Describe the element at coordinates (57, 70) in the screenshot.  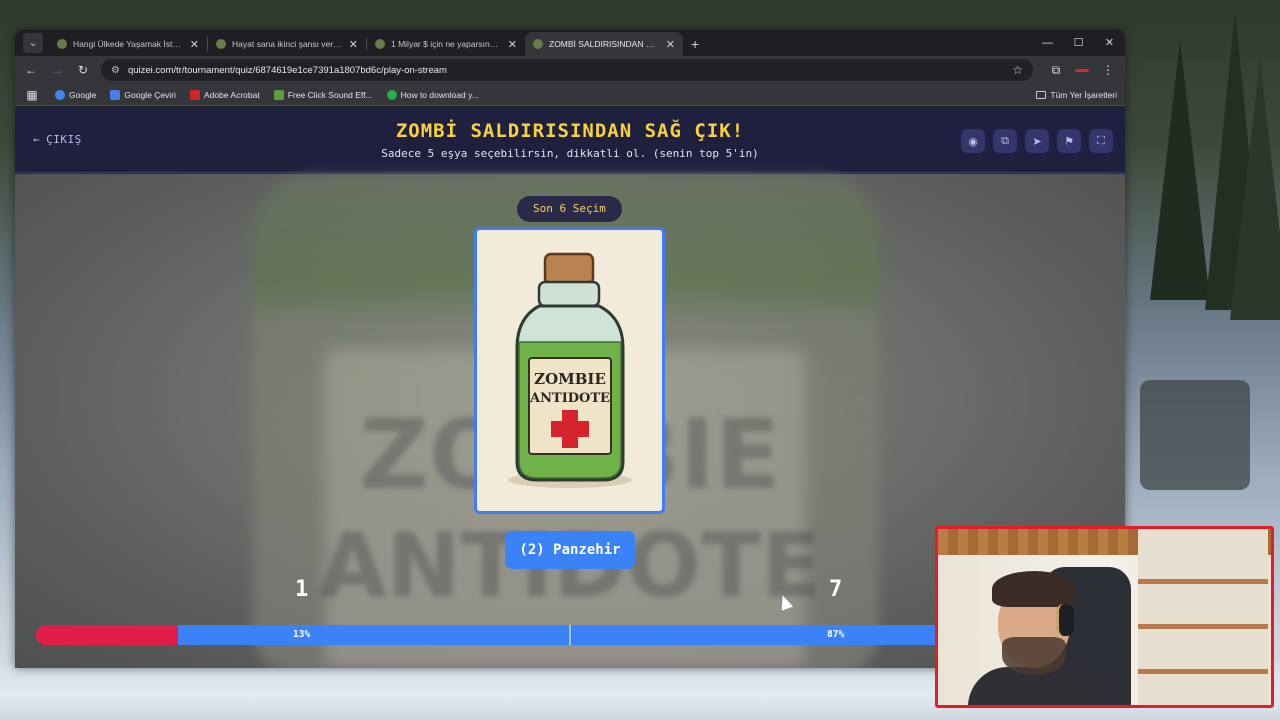
I see `forward-arrow-icon: →` at that location.